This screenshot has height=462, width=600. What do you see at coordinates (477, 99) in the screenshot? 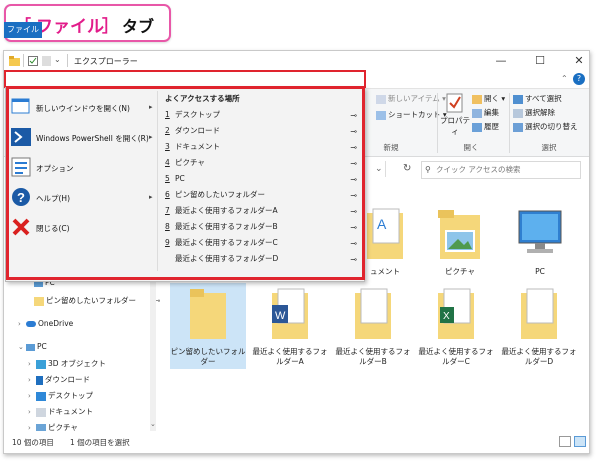
I see `open-icon` at bounding box center [477, 99].